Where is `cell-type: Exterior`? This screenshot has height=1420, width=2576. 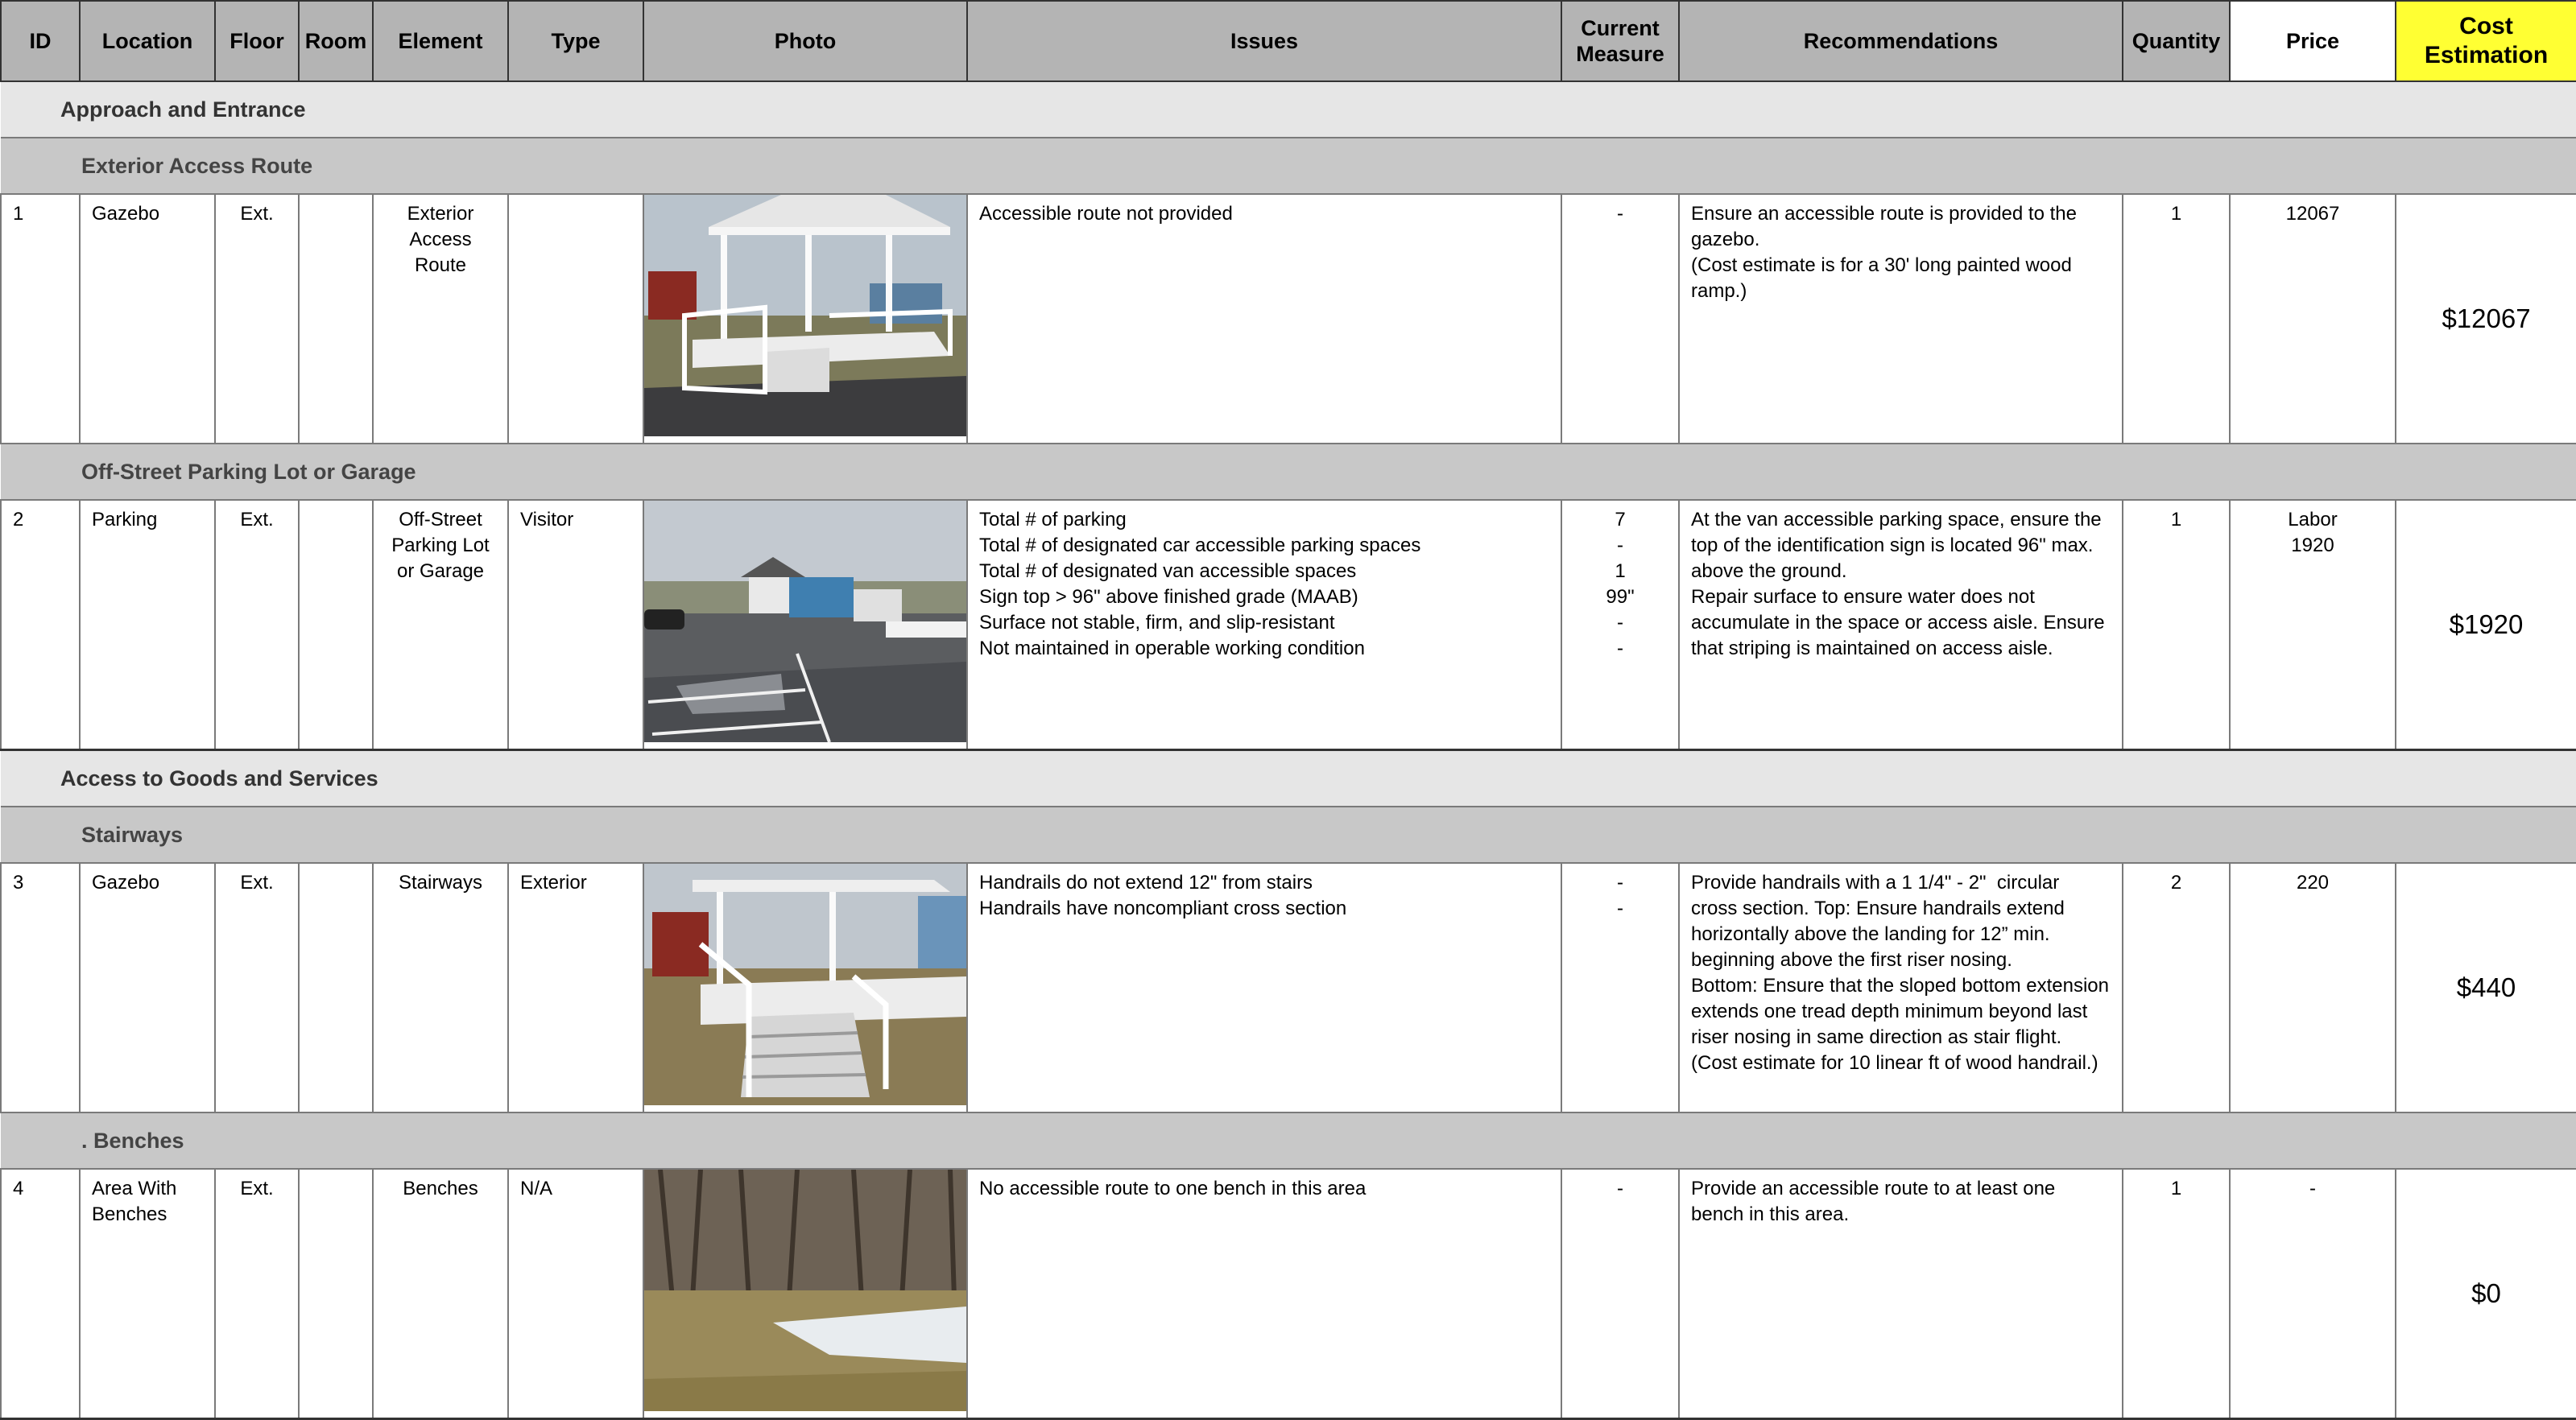
cell-type: Exterior is located at coordinates (575, 987).